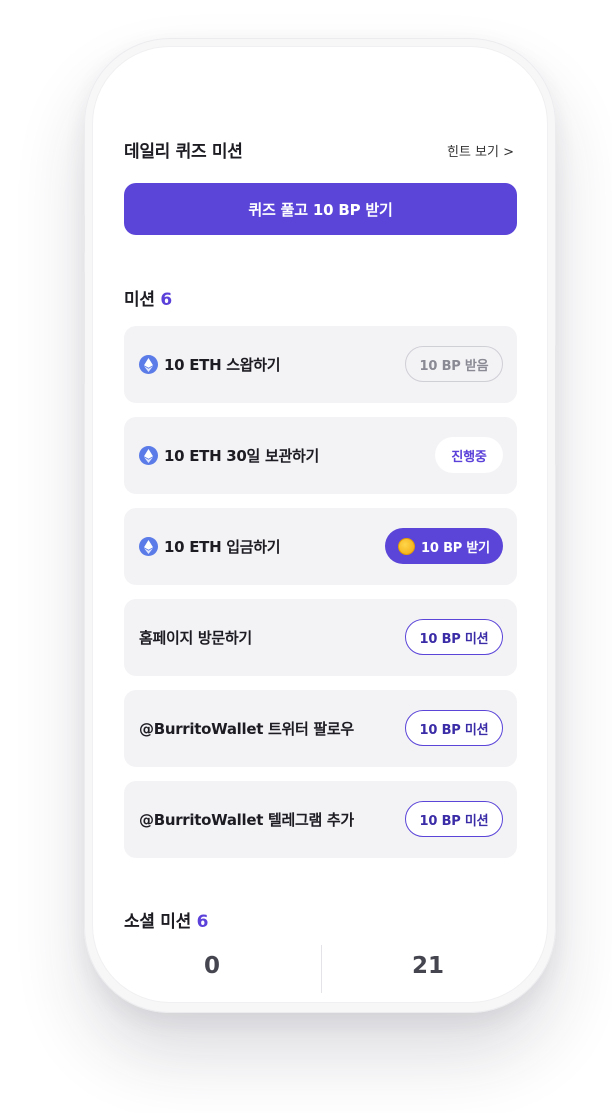 The image size is (612, 1113). I want to click on social-missions-title-label: 소셜 미션, so click(157, 922).